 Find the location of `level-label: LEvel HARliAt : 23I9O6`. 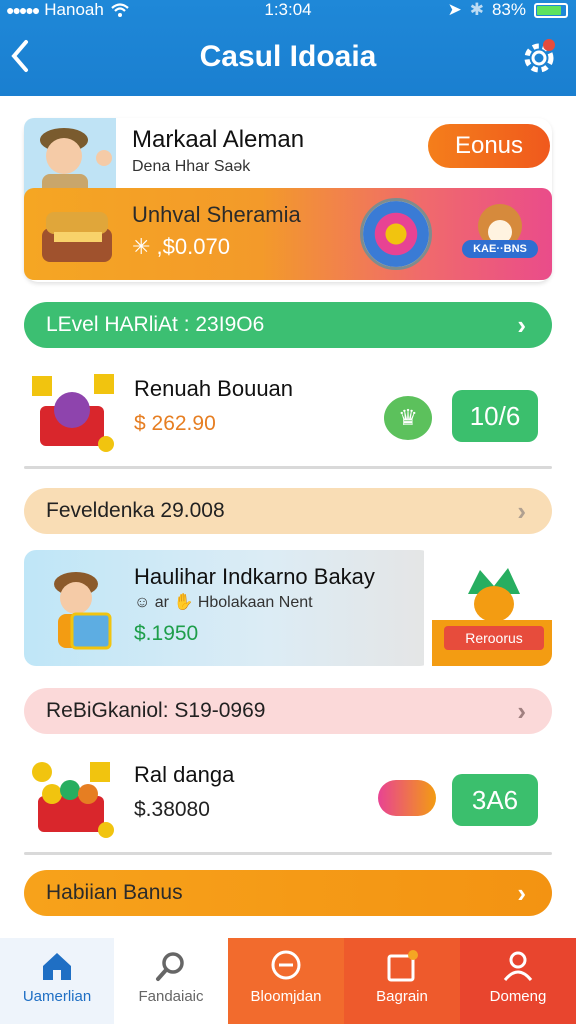

level-label: LEvel HARliAt : 23I9O6 is located at coordinates (155, 324).